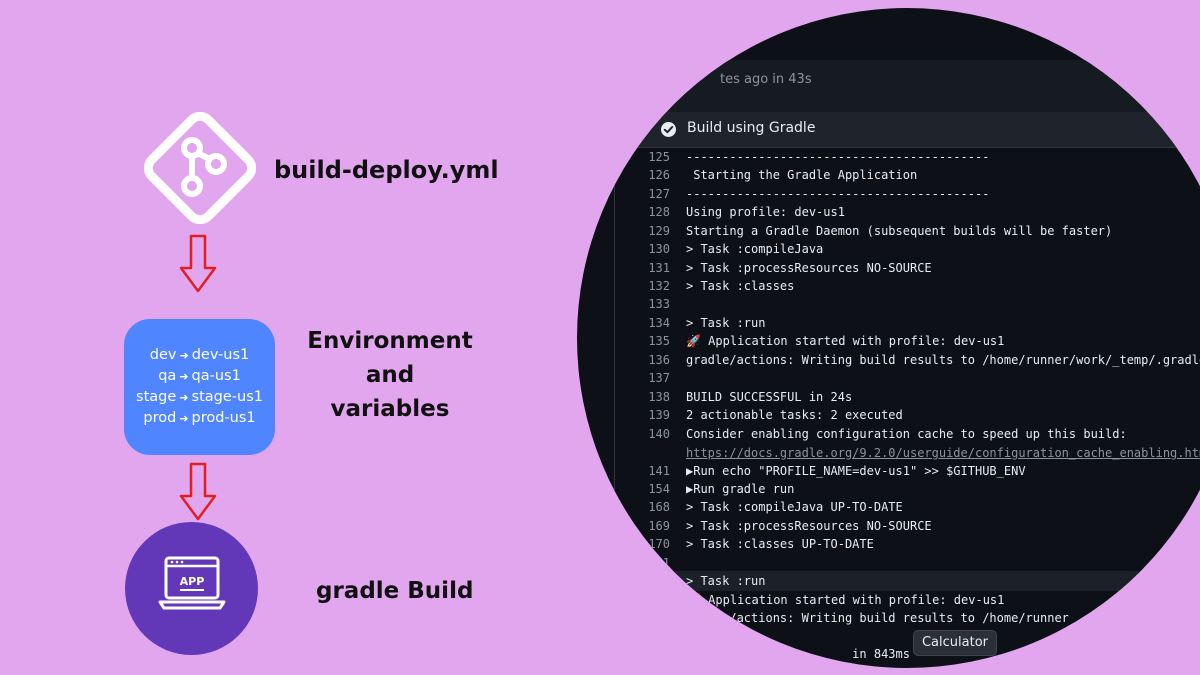 This screenshot has width=1200, height=675. Describe the element at coordinates (659, 231) in the screenshot. I see `log-line-number: 129` at that location.